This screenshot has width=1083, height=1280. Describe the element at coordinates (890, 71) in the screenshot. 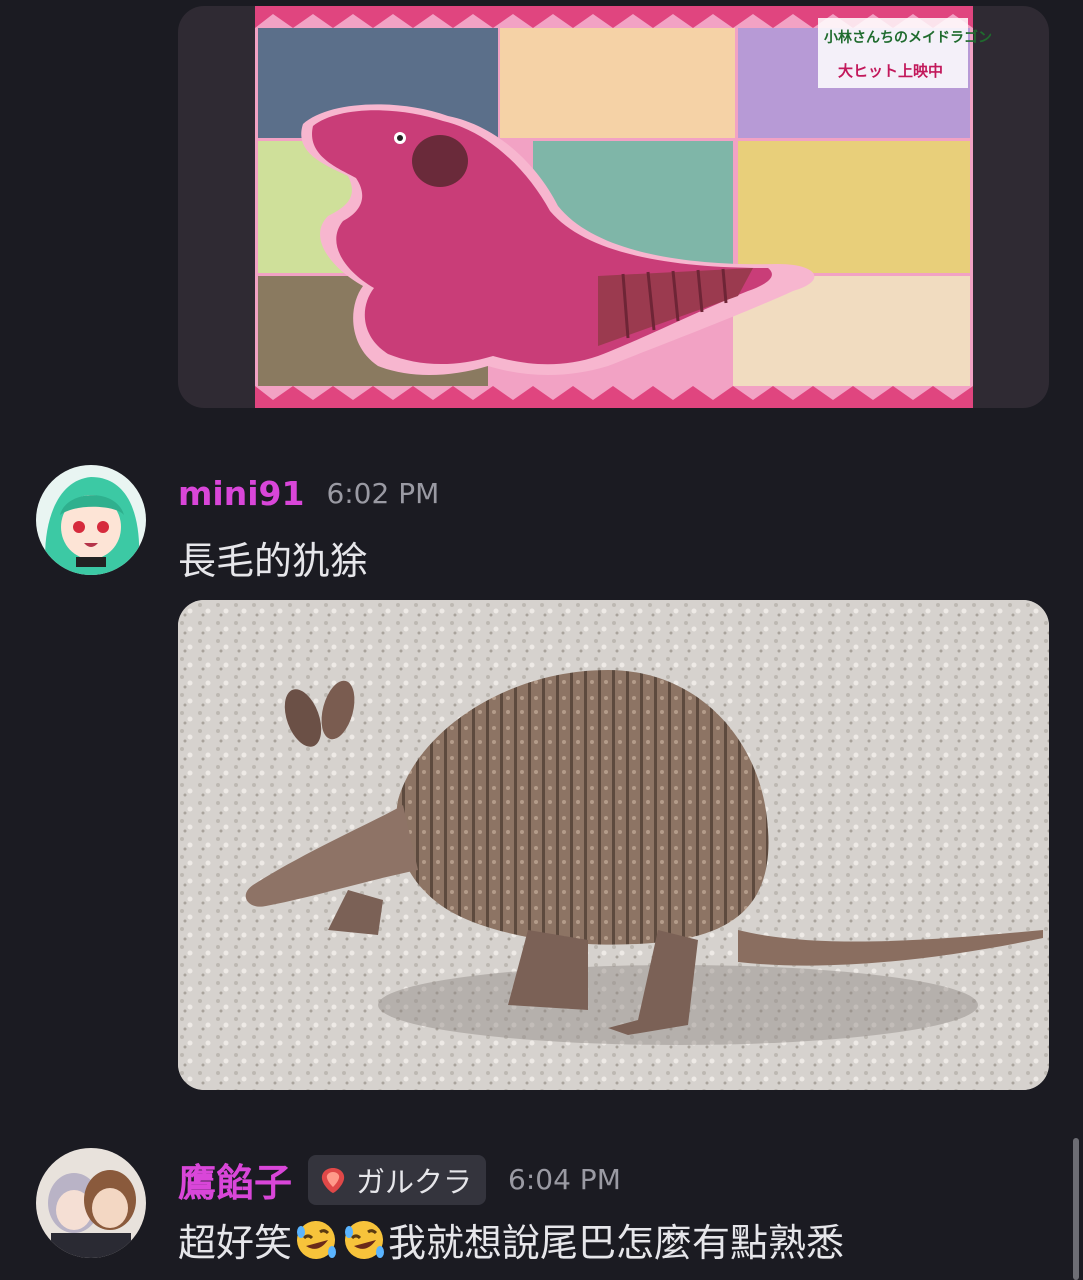

I see `banner-logo-subtitle: 大ヒット上映中` at that location.